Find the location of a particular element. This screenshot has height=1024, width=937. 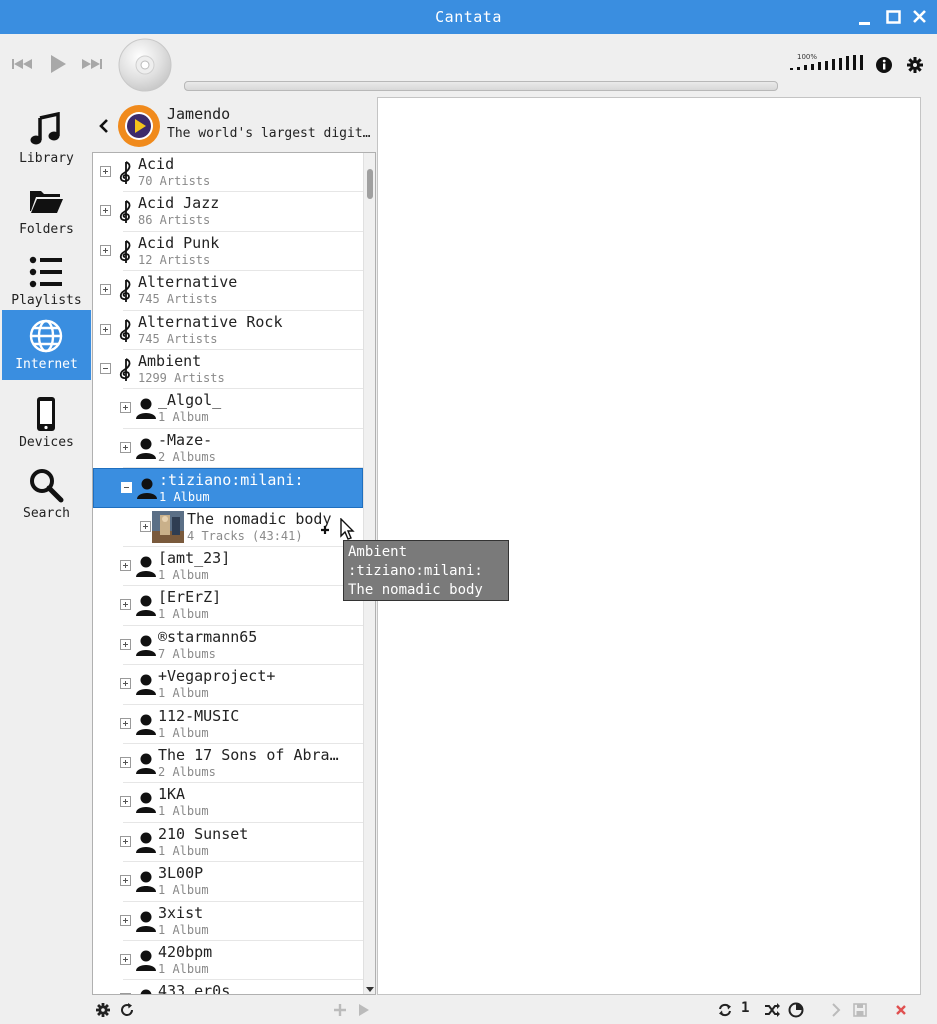

row-subtitle: 745 Artists is located at coordinates (178, 338).